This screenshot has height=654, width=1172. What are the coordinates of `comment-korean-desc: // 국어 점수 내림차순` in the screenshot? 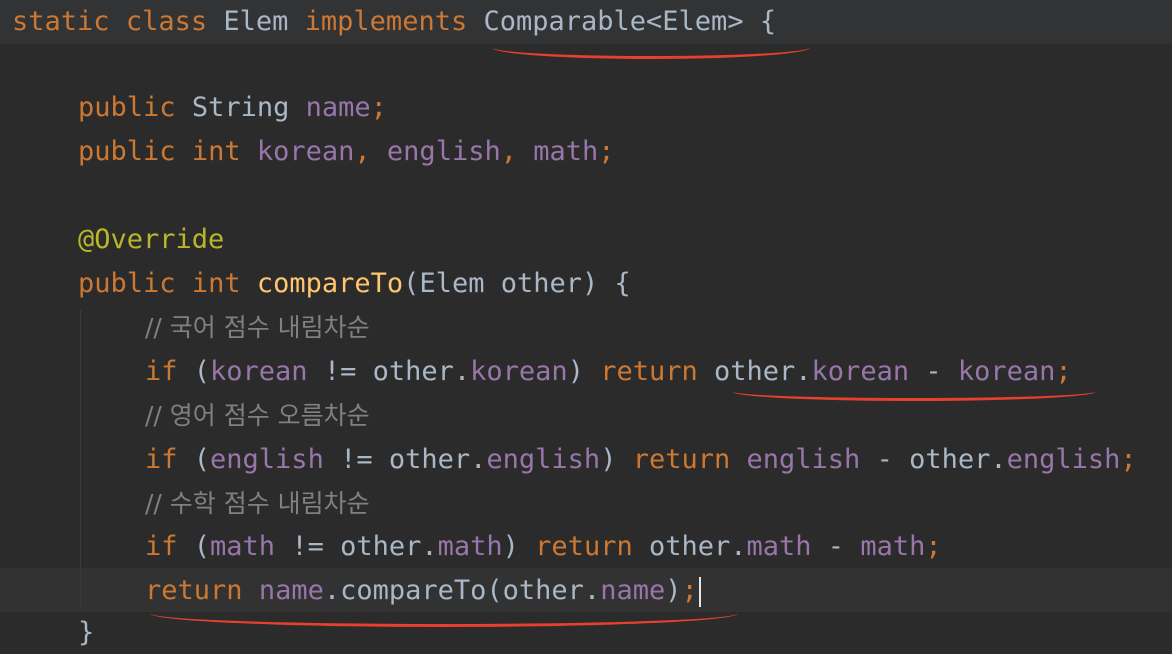 It's located at (257, 328).